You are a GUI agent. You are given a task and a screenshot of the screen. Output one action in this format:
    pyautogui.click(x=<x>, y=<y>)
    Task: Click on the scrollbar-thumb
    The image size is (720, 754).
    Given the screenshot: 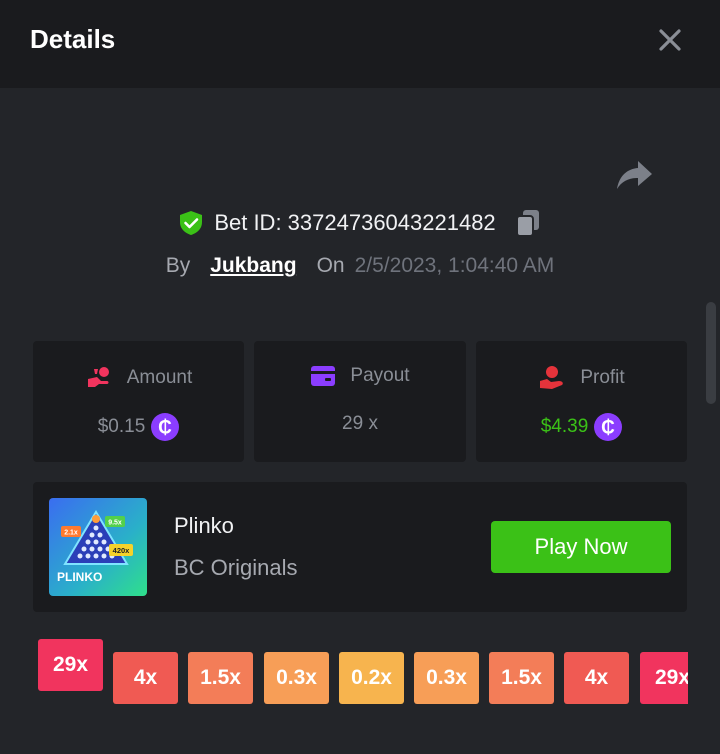 What is the action you would take?
    pyautogui.click(x=711, y=353)
    